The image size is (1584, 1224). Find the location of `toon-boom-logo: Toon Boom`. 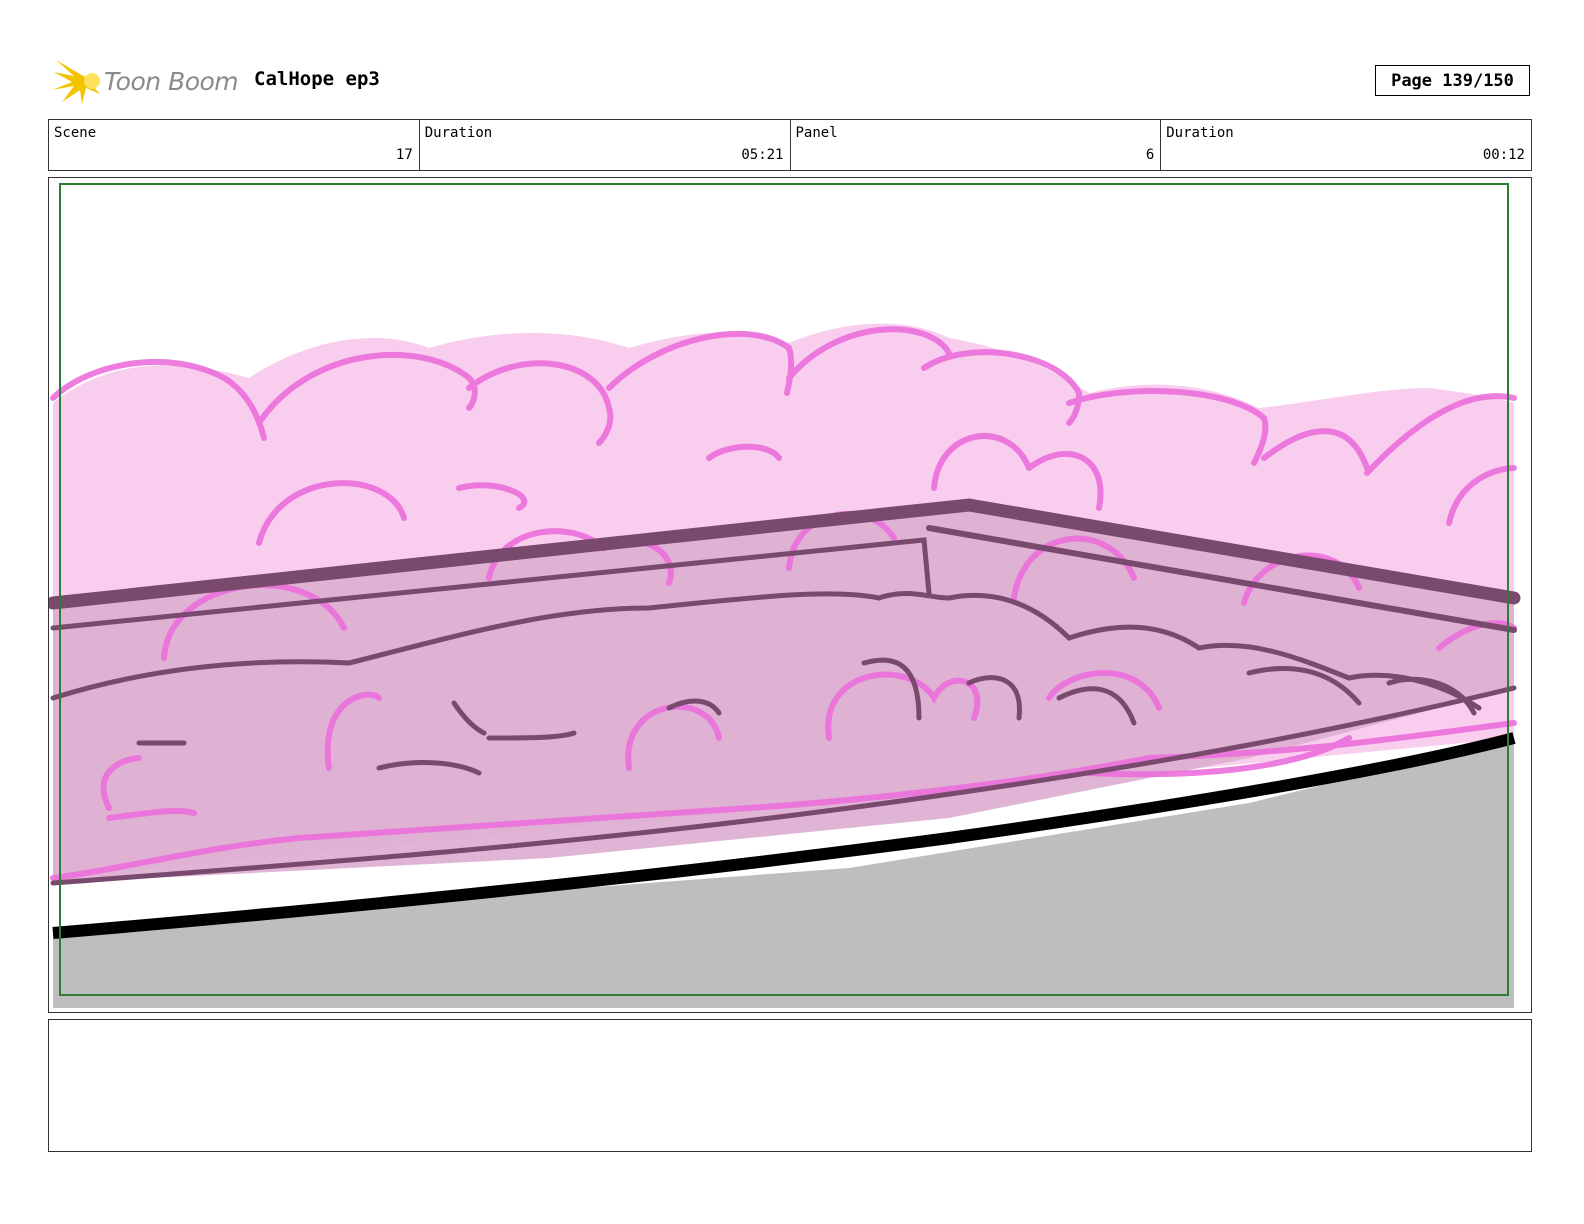

toon-boom-logo: Toon Boom is located at coordinates (145, 81).